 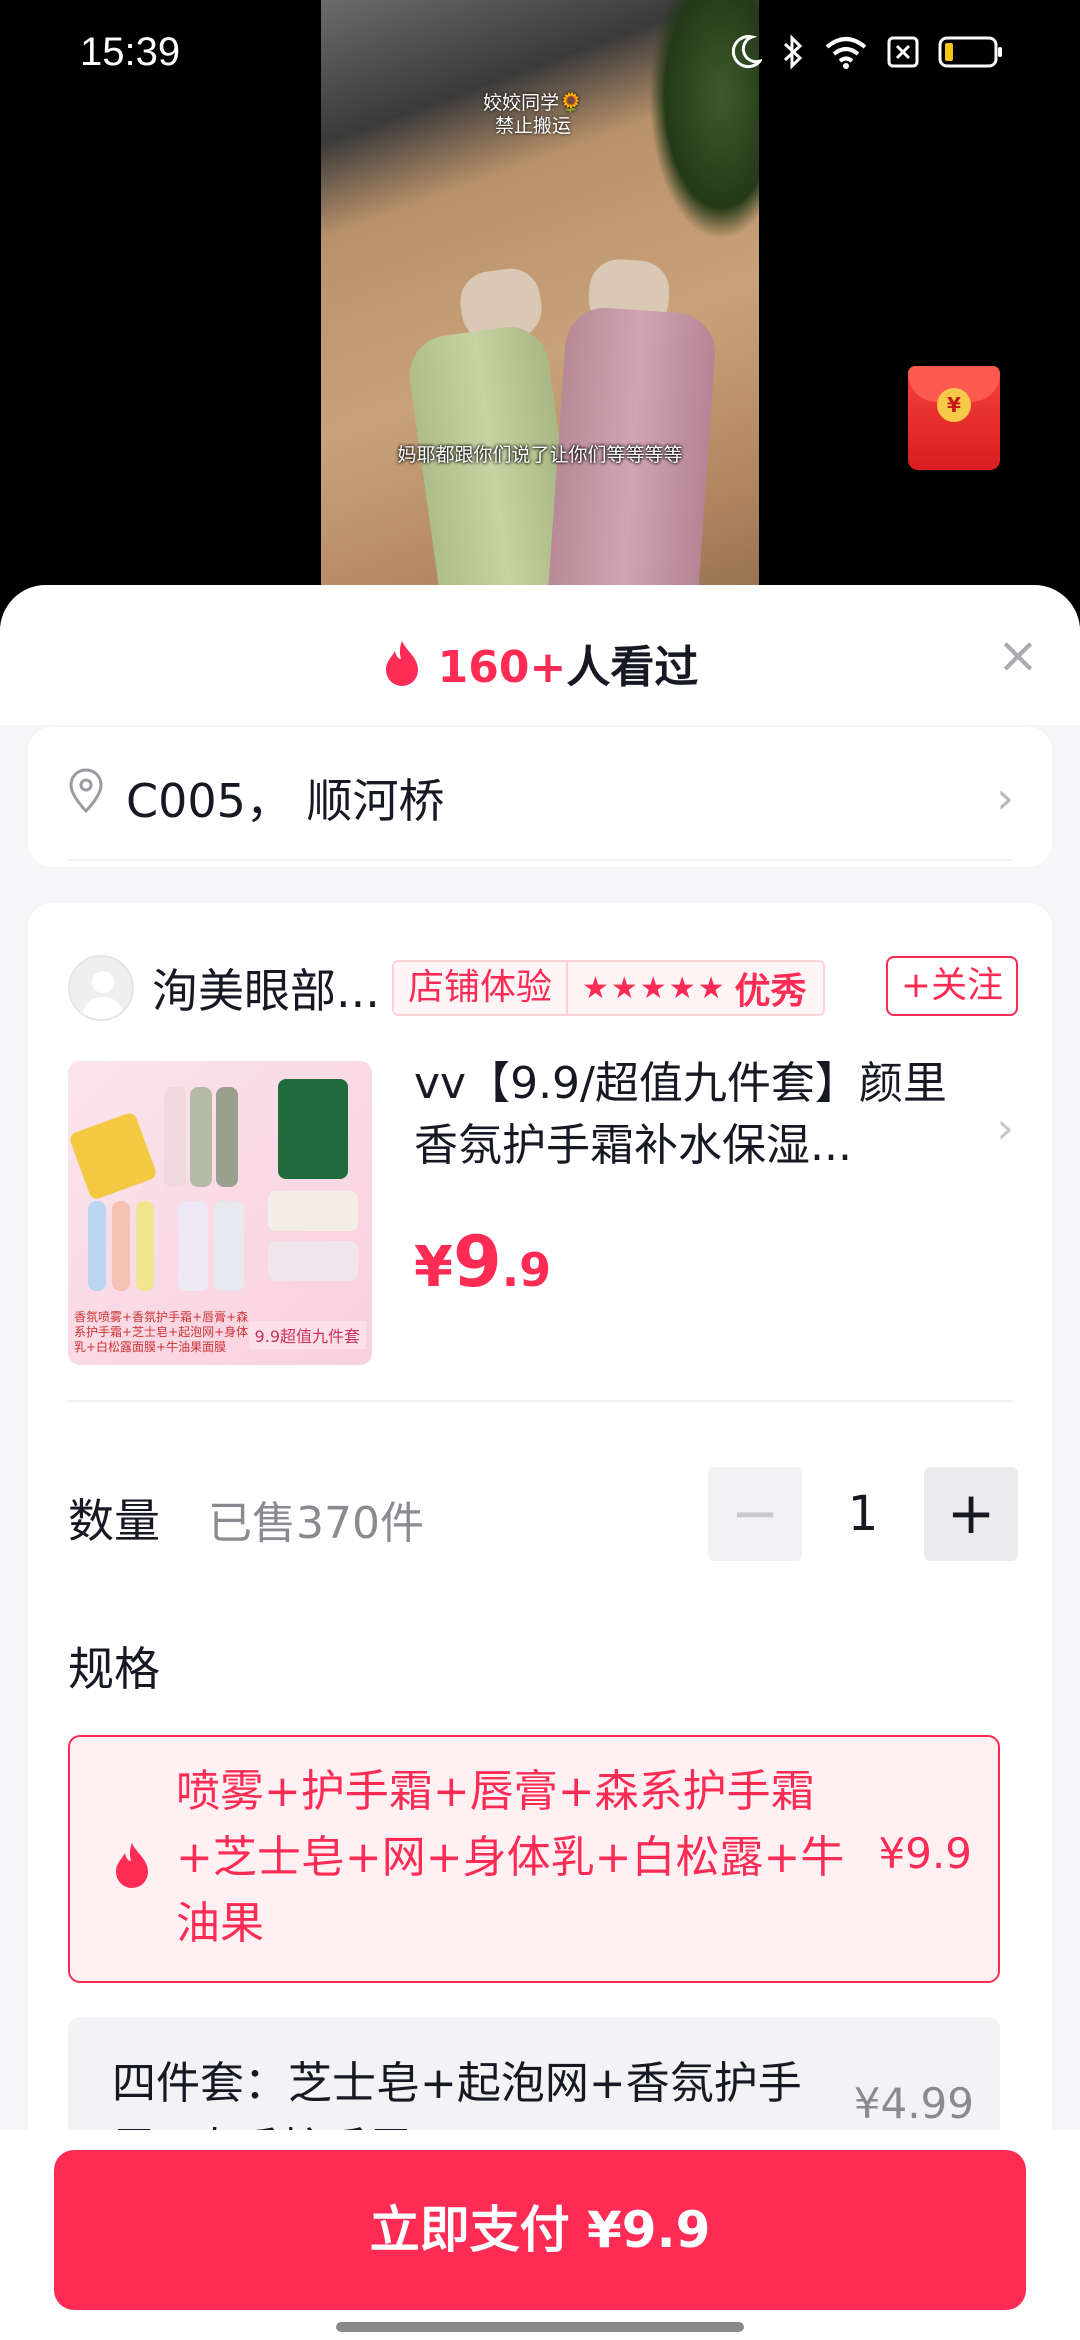 I want to click on quantity-value: 1, so click(x=863, y=1514).